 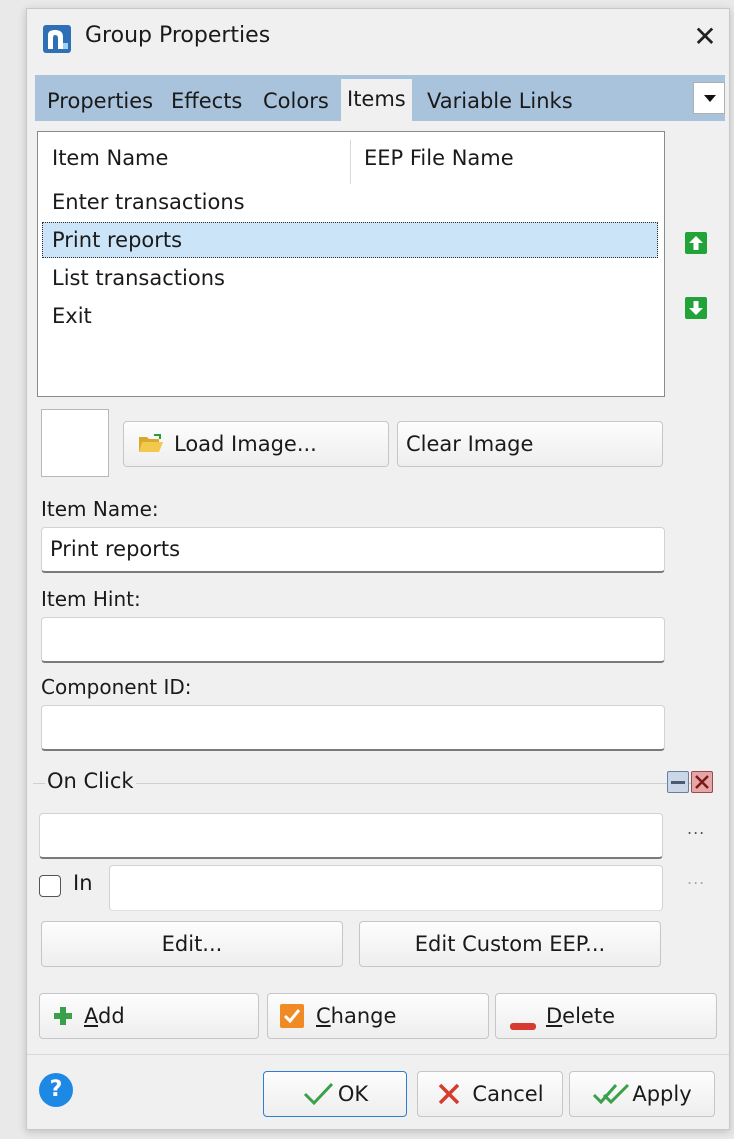 I want to click on item-image-preview, so click(x=75, y=443).